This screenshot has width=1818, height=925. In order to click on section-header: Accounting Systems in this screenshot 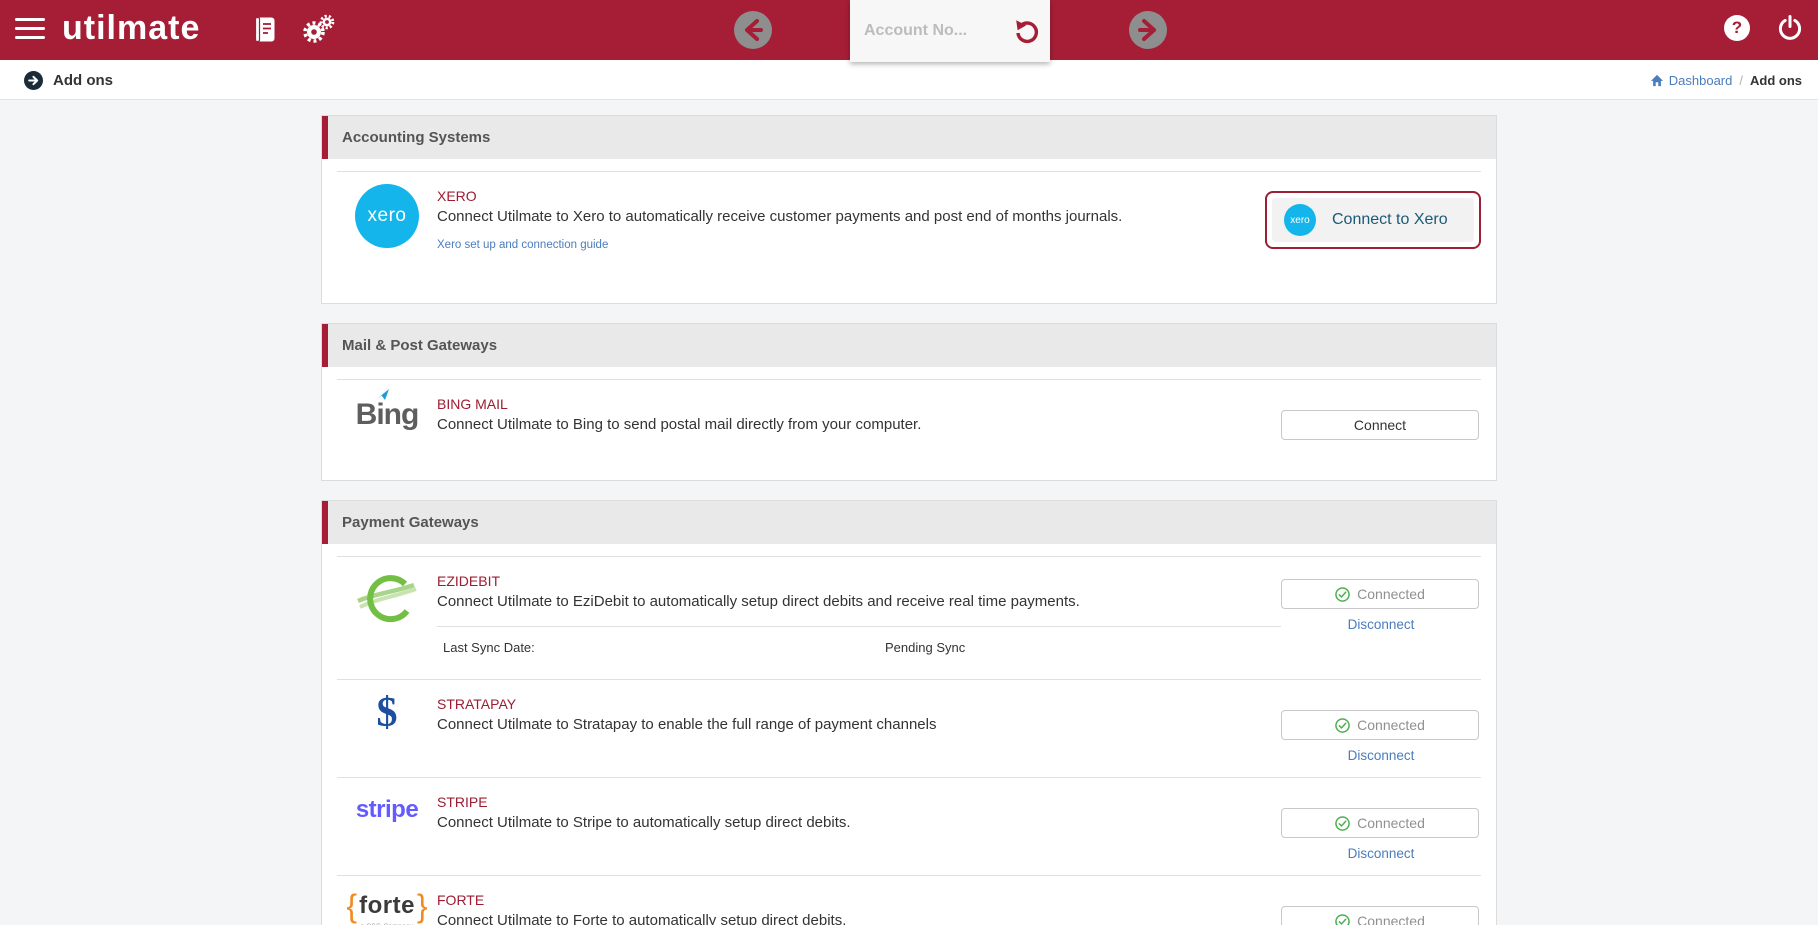, I will do `click(909, 137)`.